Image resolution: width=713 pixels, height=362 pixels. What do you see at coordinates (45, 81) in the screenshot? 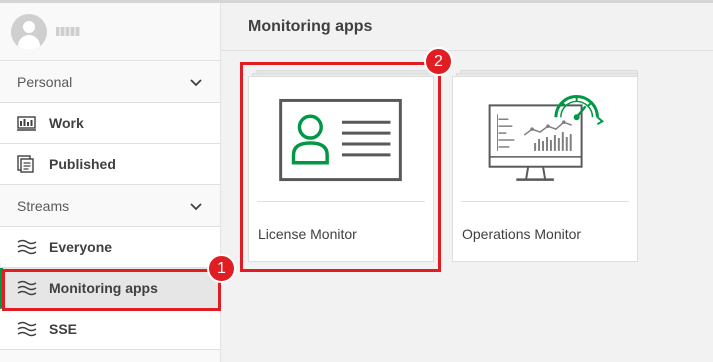
I see `section-personal-label: Personal` at bounding box center [45, 81].